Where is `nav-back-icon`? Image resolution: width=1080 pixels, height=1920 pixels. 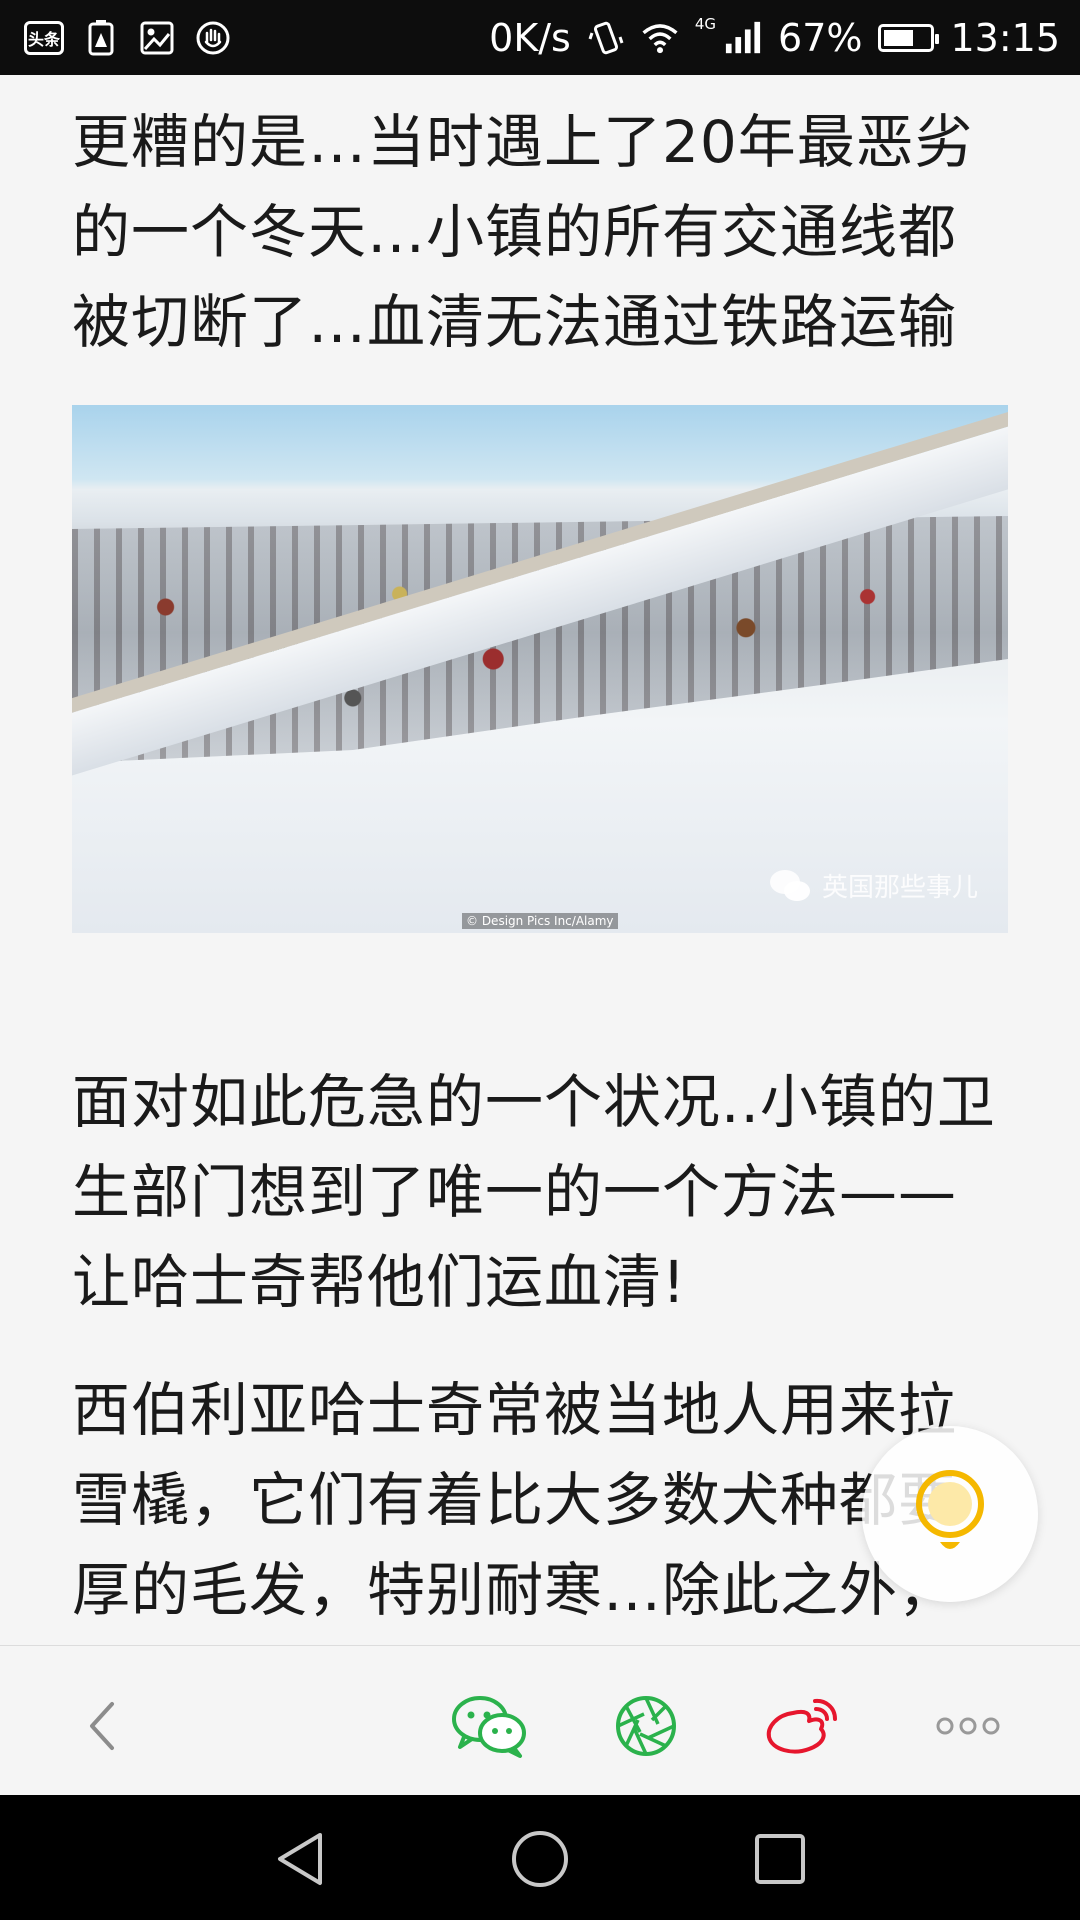 nav-back-icon is located at coordinates (300, 1859).